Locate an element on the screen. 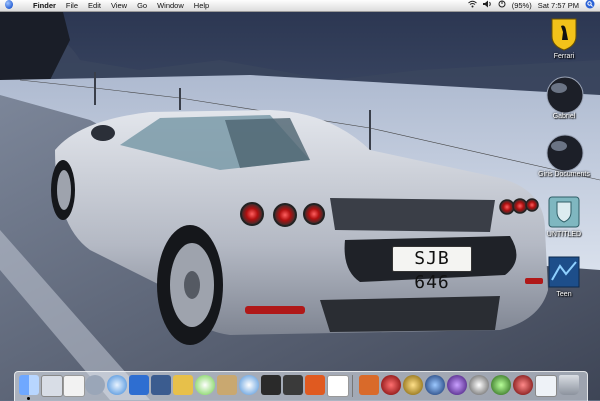 This screenshot has height=401, width=600. license-plate-text: SJB 646 is located at coordinates (432, 270).